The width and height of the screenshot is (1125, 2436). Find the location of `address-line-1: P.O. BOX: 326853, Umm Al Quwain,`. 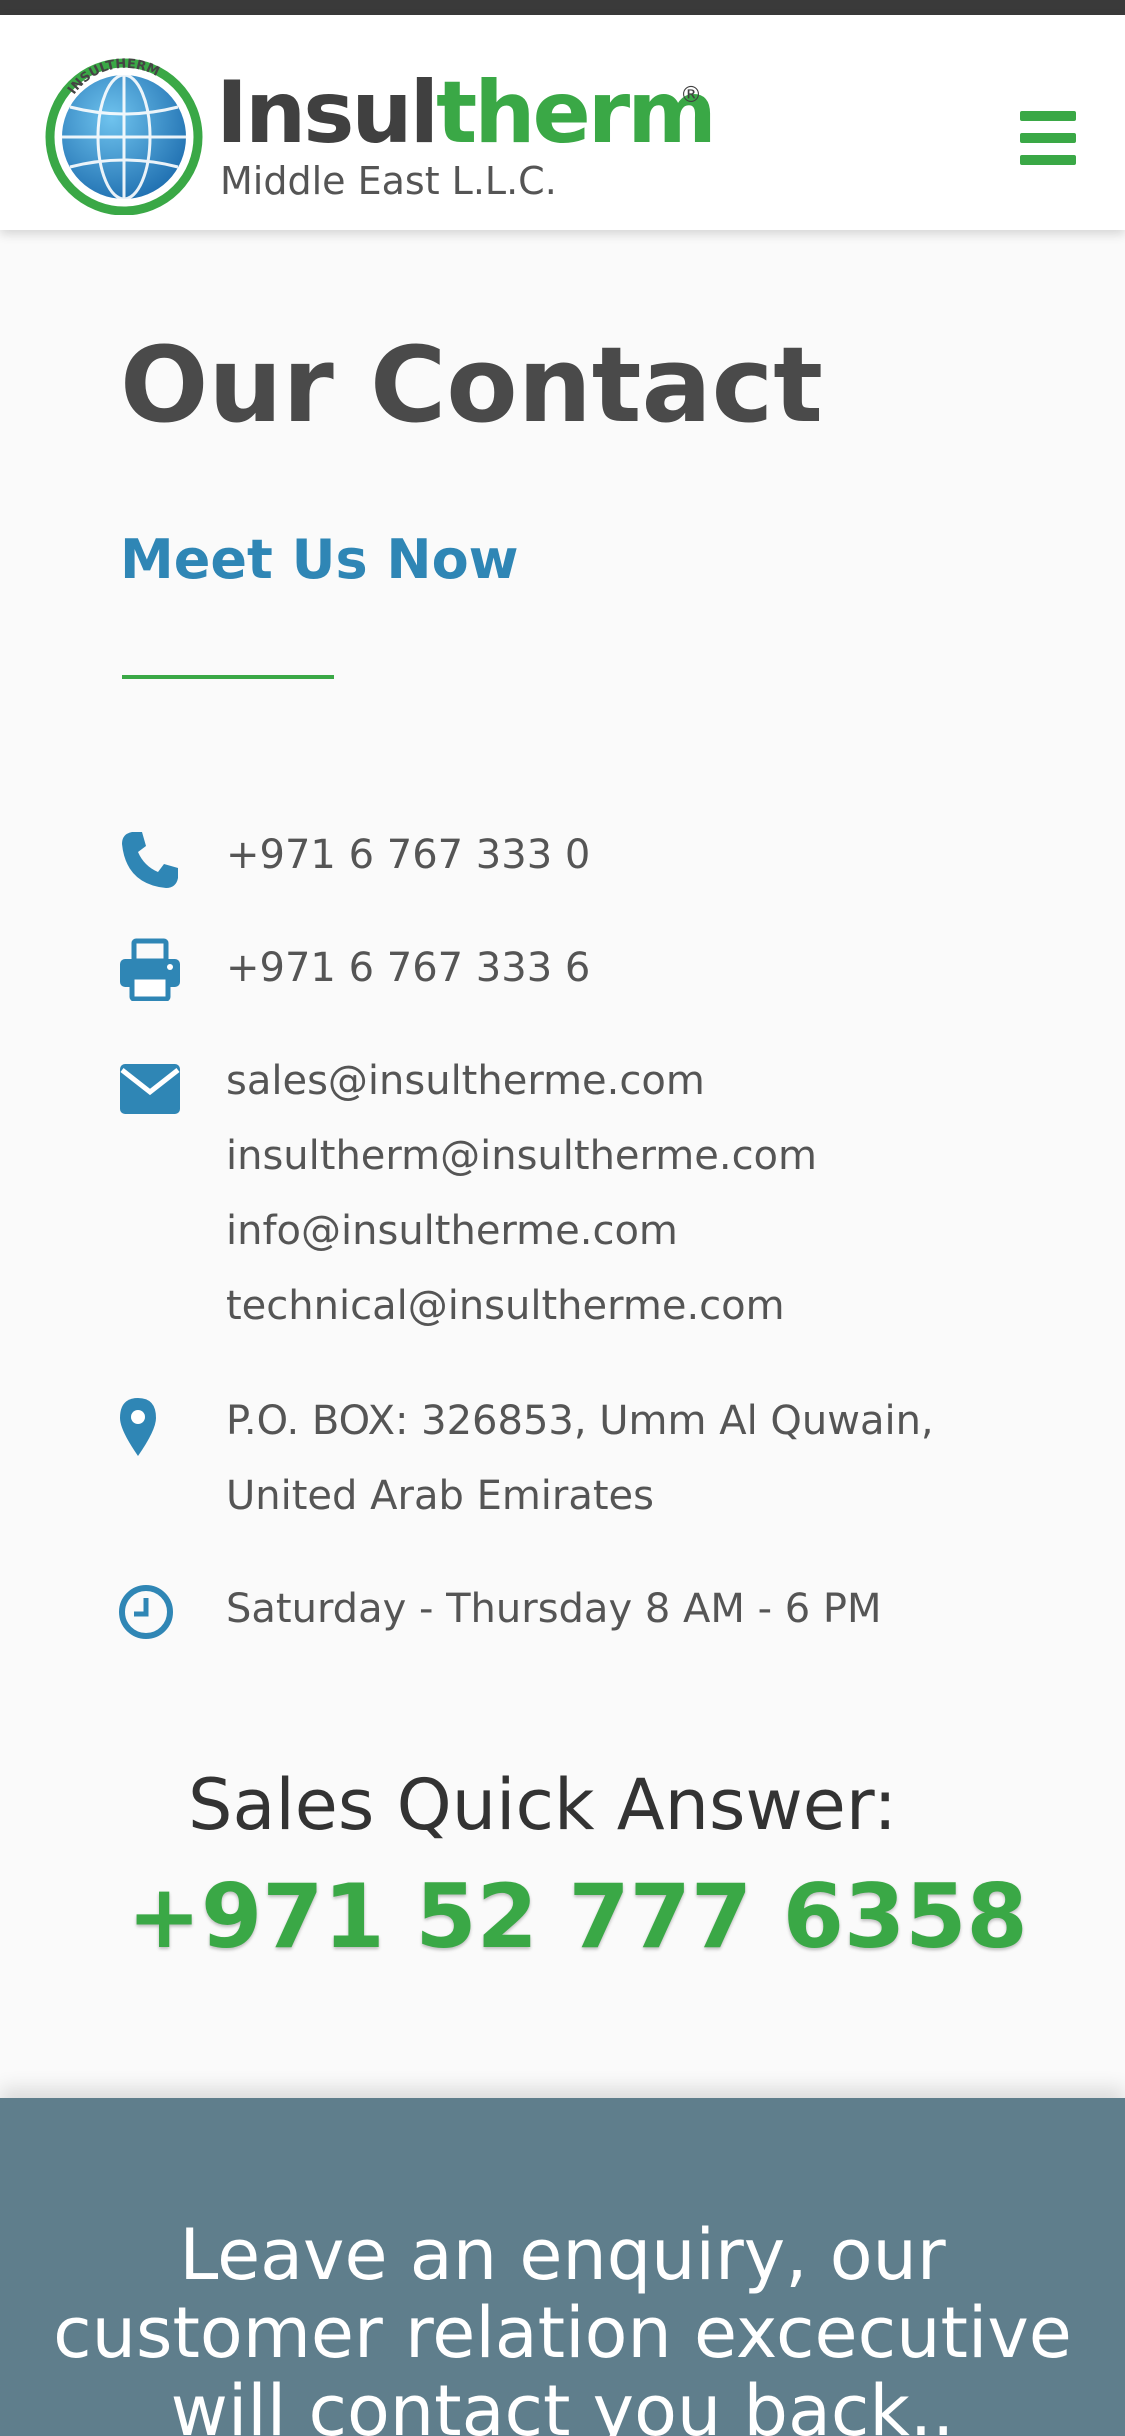

address-line-1: P.O. BOX: 326853, Umm Al Quwain, is located at coordinates (580, 1421).